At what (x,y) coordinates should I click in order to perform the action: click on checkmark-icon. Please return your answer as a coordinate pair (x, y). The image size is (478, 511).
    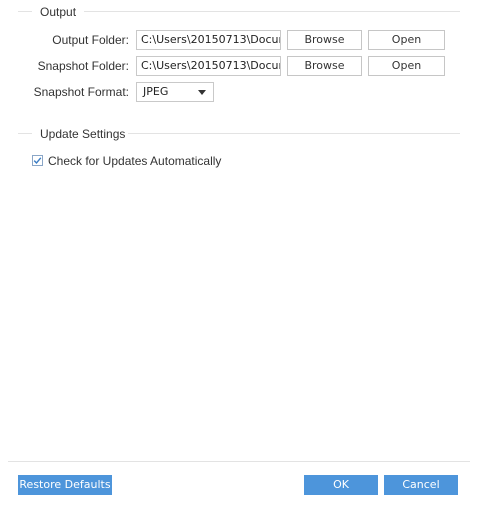
    Looking at the image, I should click on (37, 161).